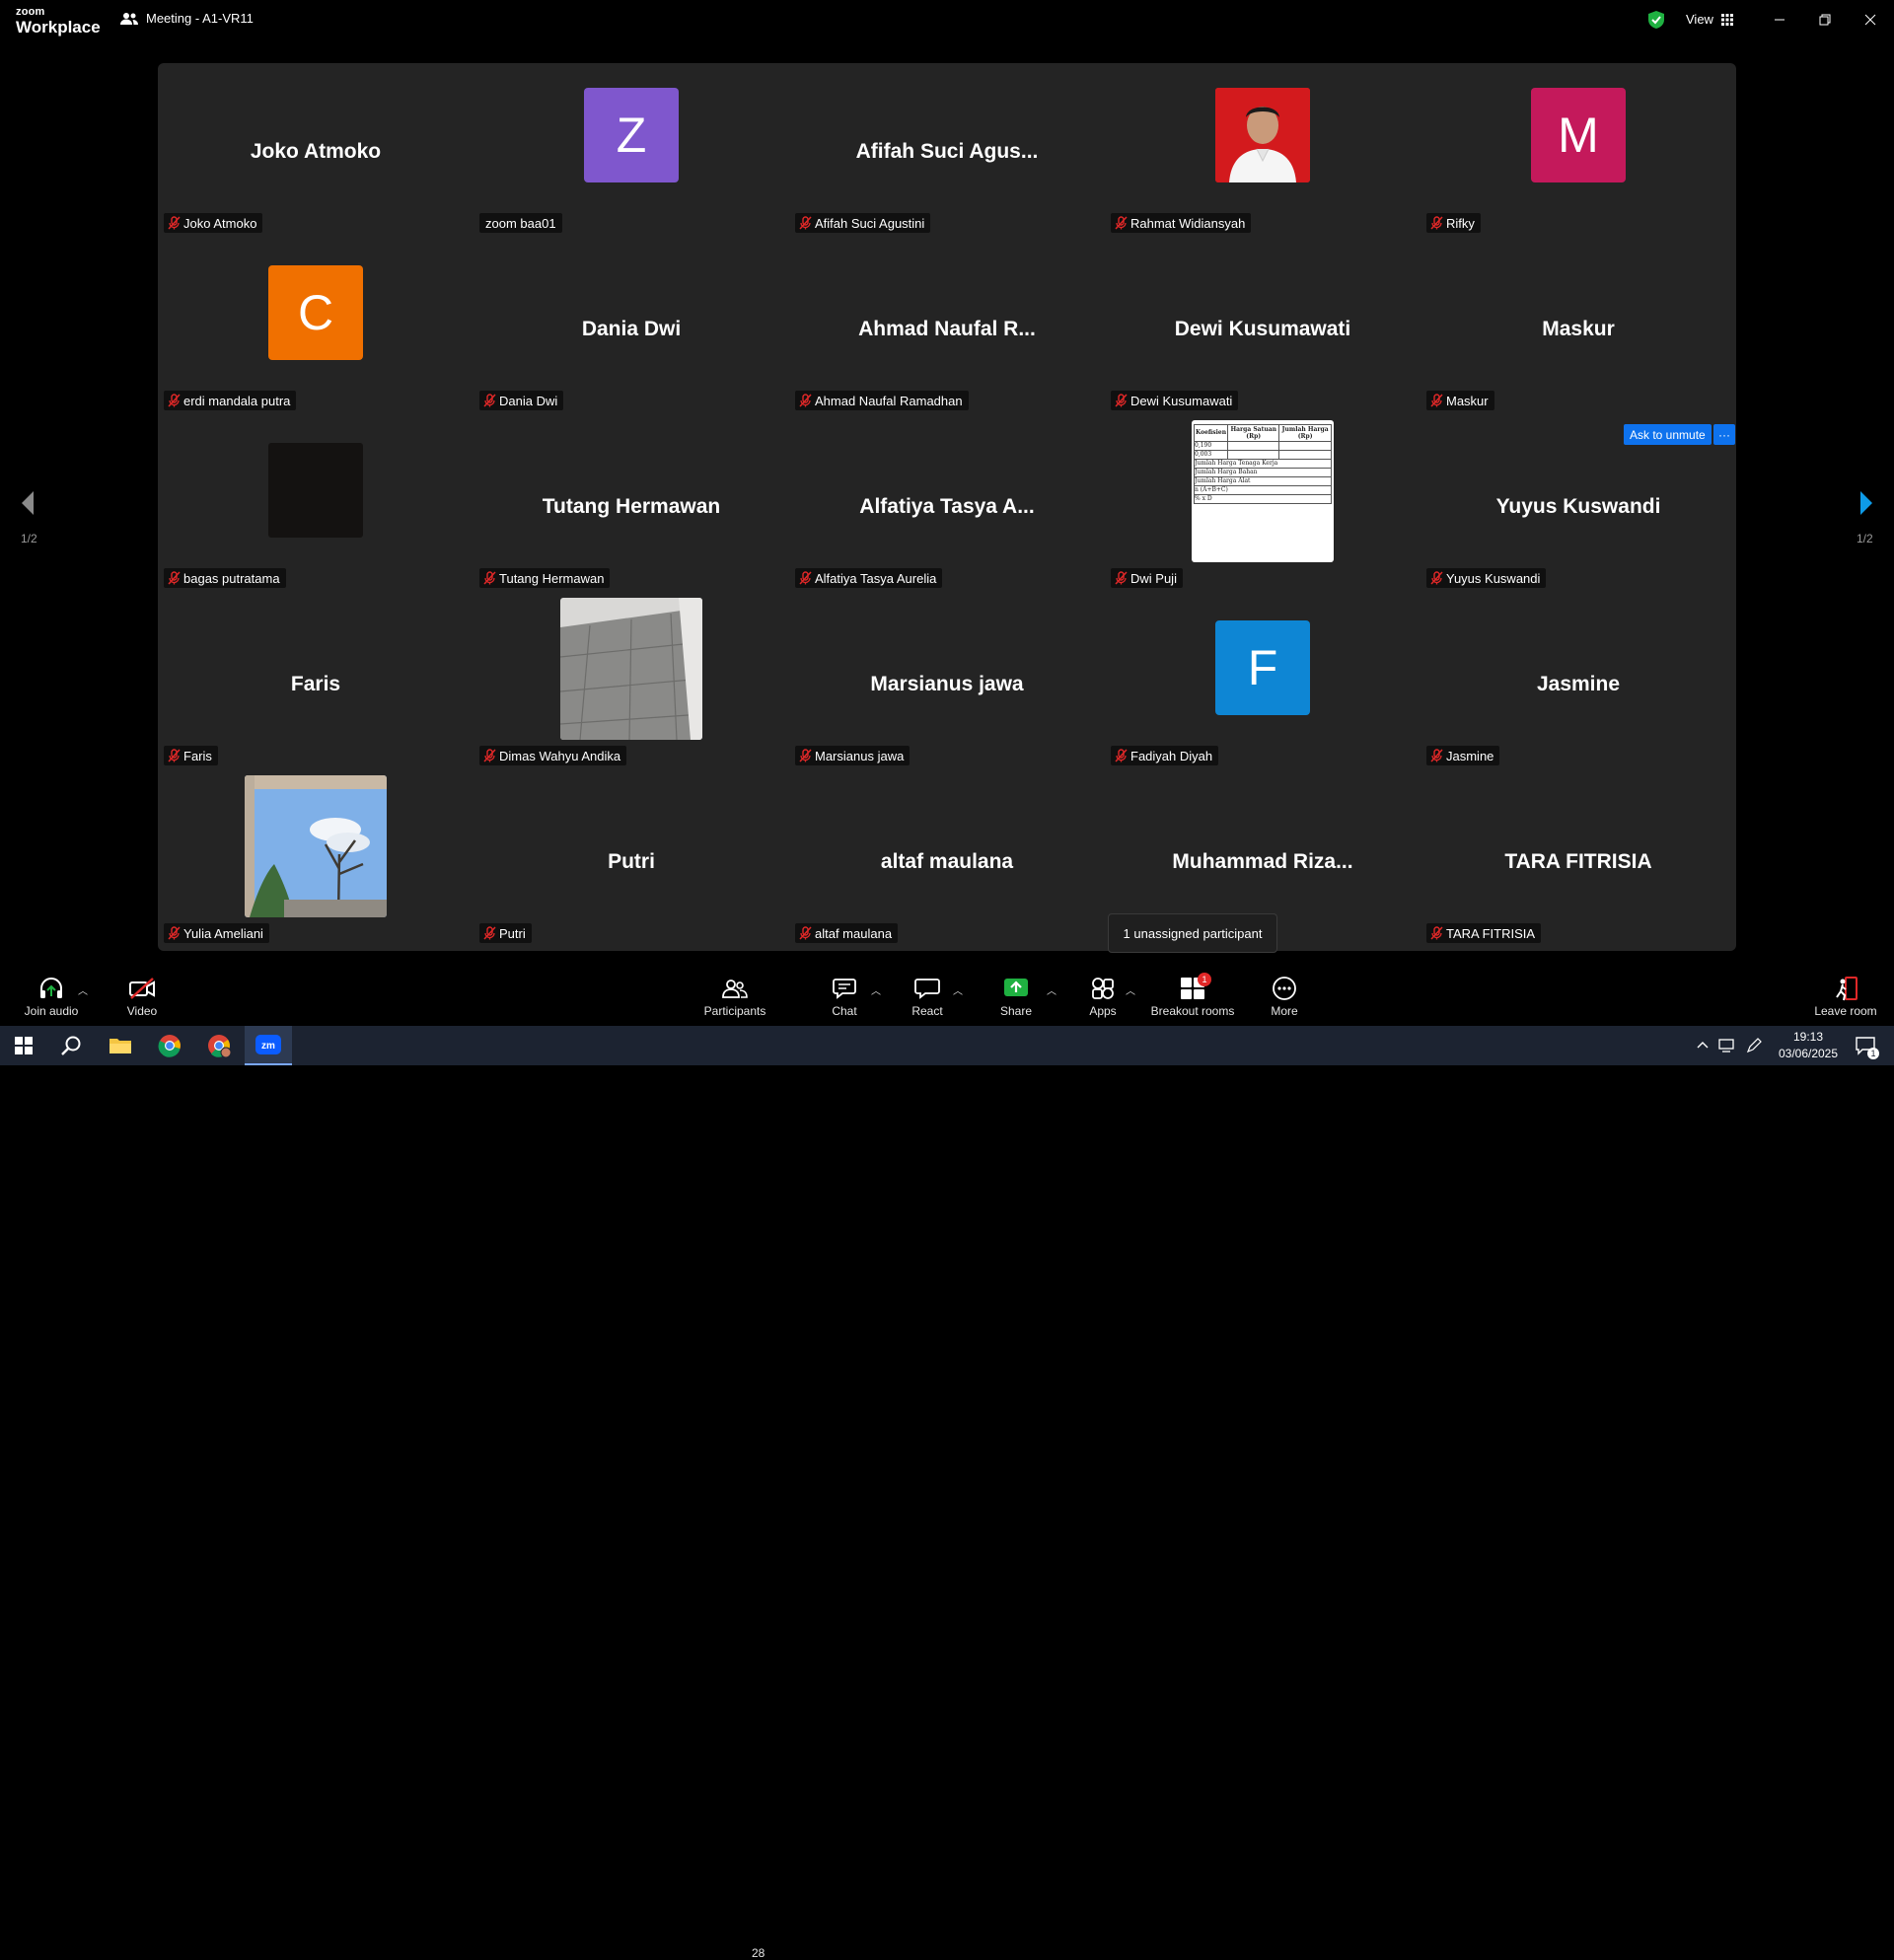 The image size is (1894, 1960). I want to click on participant-tile: Rahmat Widiansyah, so click(1262, 152).